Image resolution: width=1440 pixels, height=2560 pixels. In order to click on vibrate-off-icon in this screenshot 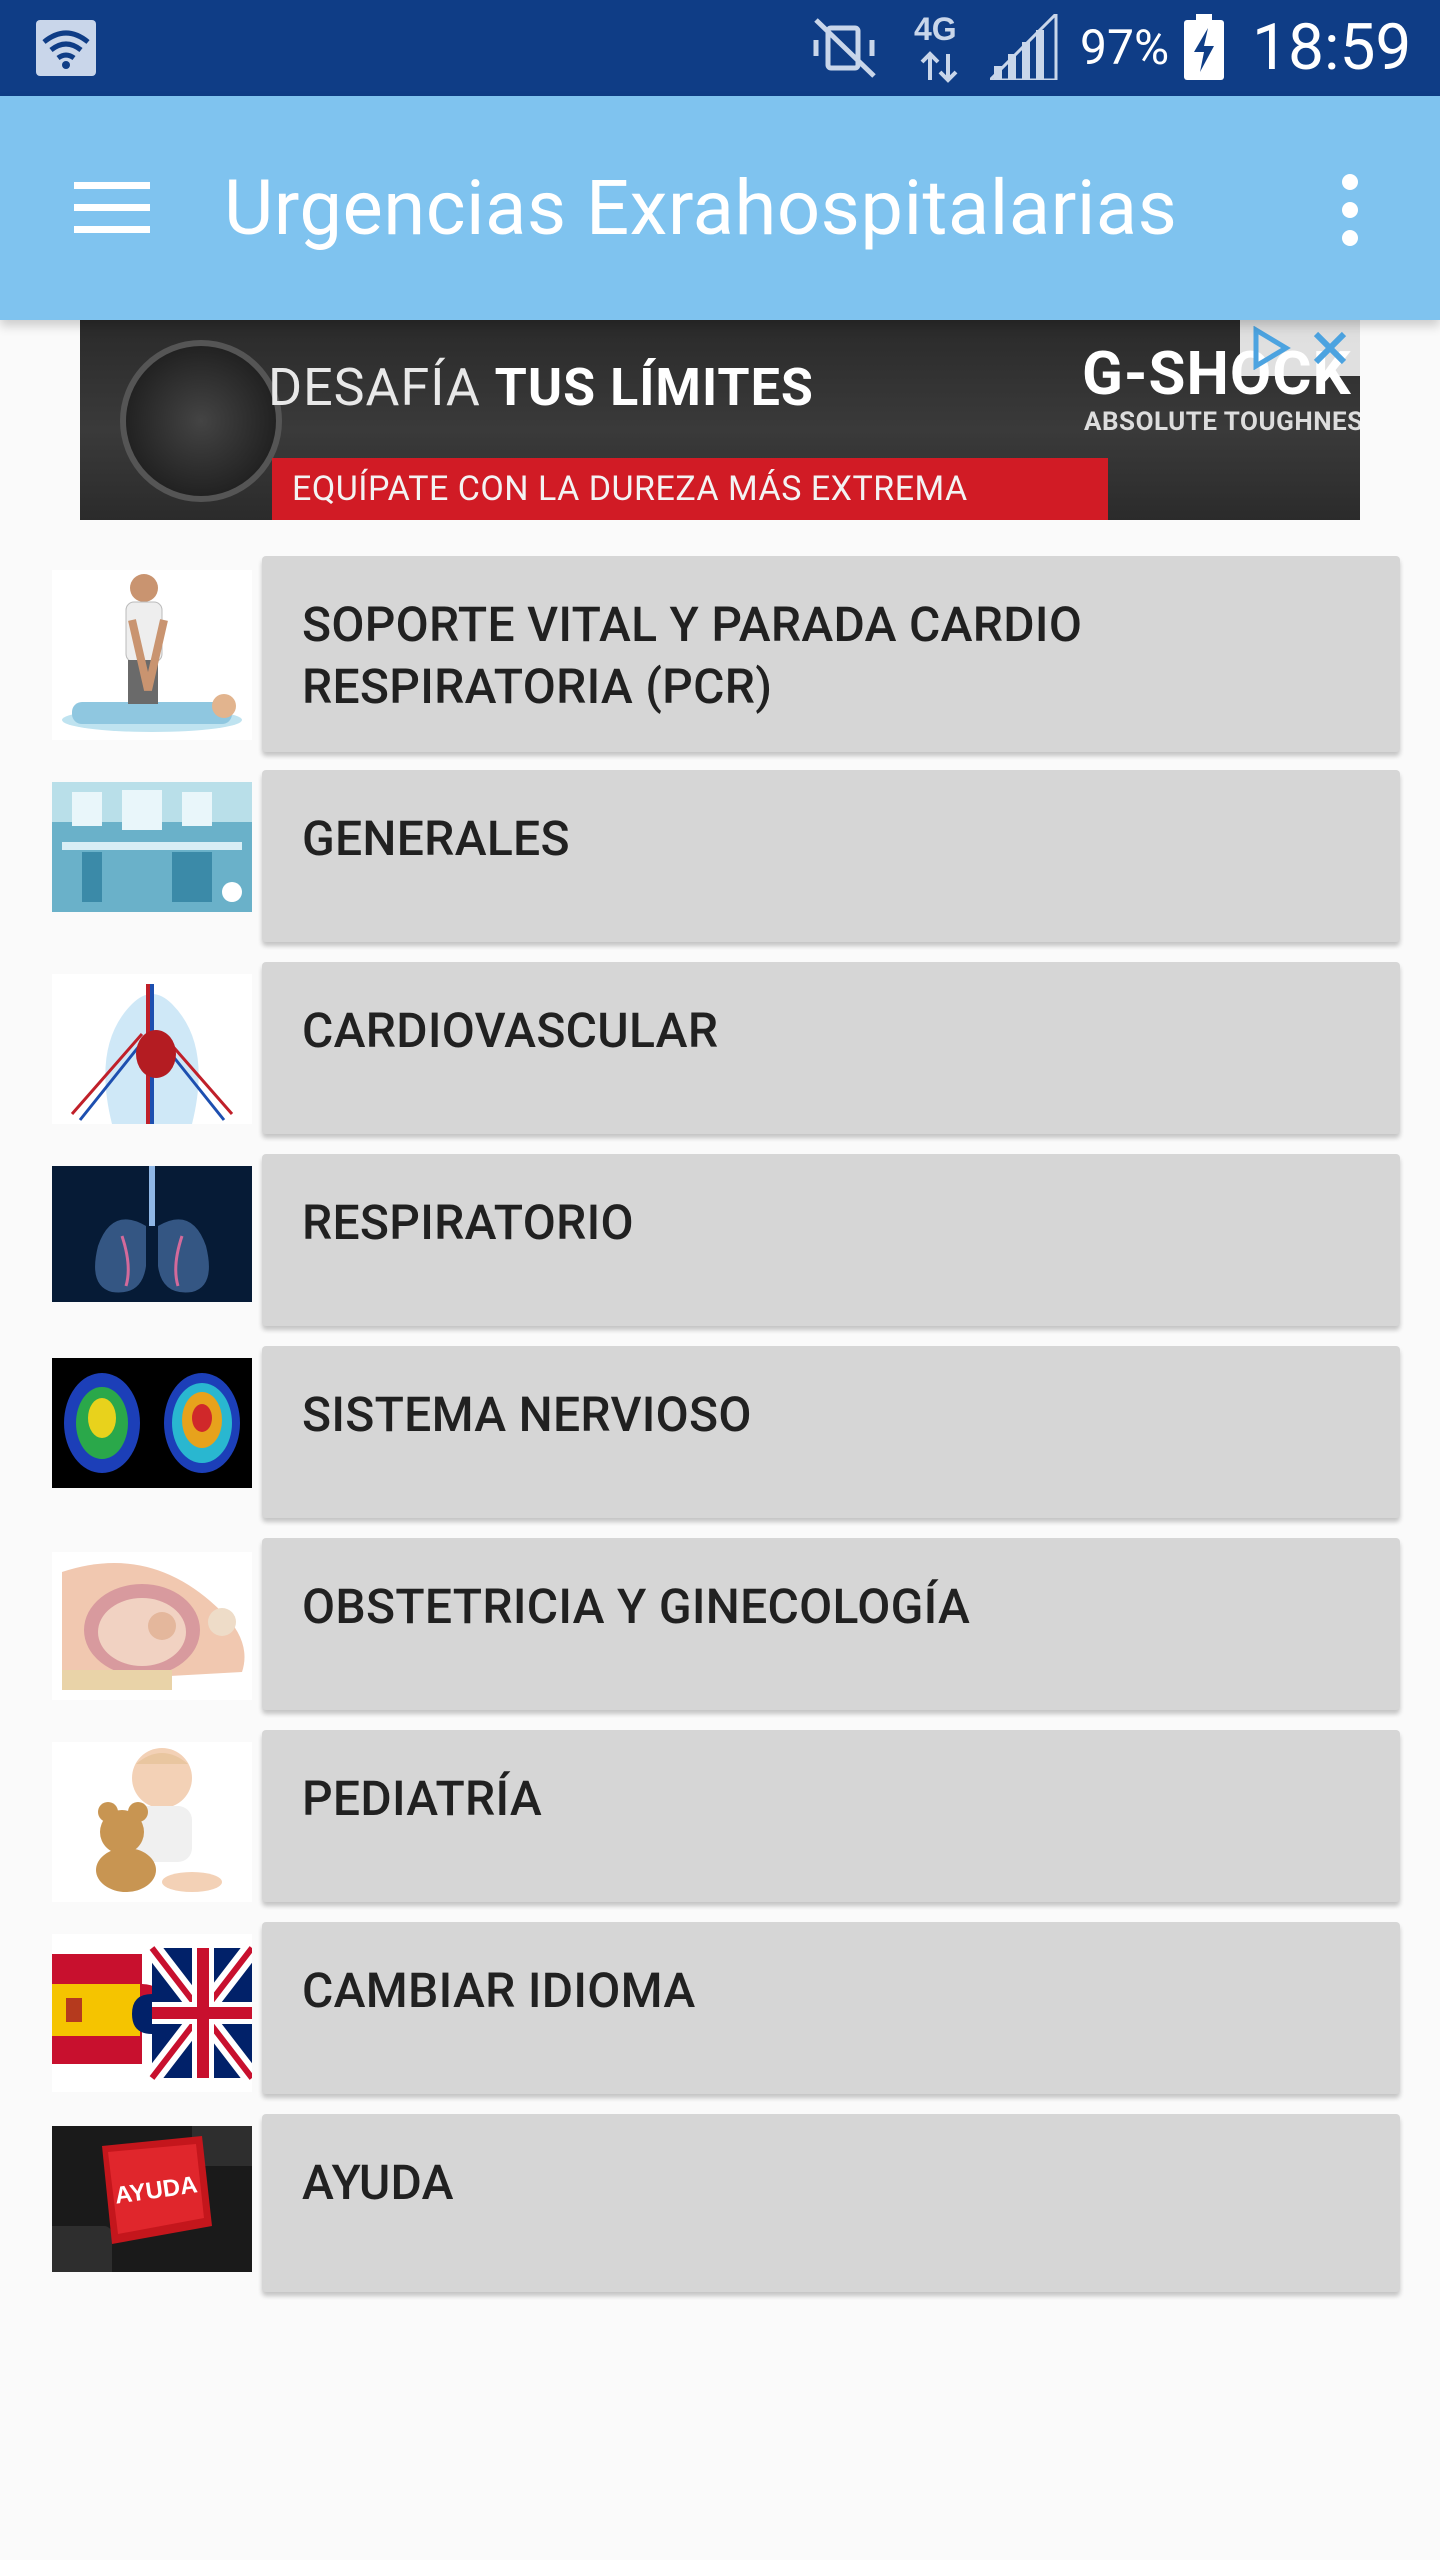, I will do `click(844, 48)`.